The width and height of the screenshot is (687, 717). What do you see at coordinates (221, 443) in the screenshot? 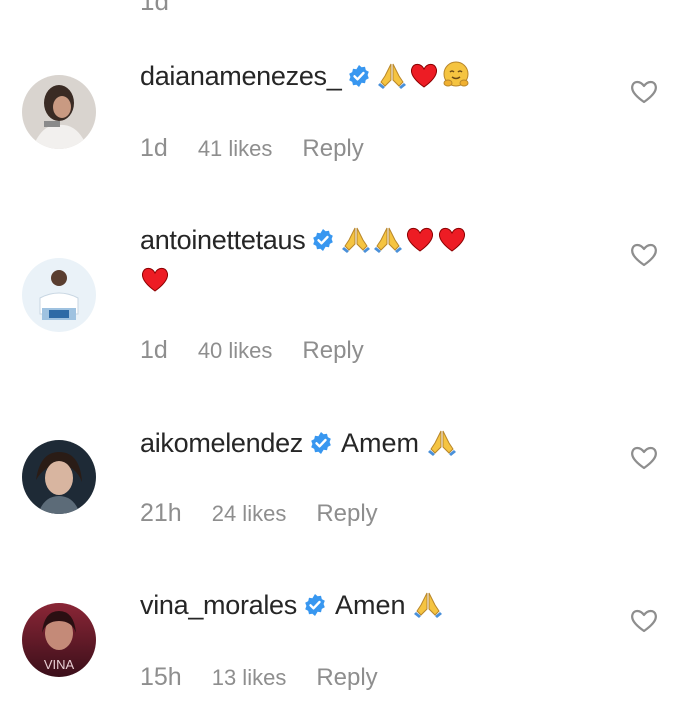
I see `username: aikomelendez` at bounding box center [221, 443].